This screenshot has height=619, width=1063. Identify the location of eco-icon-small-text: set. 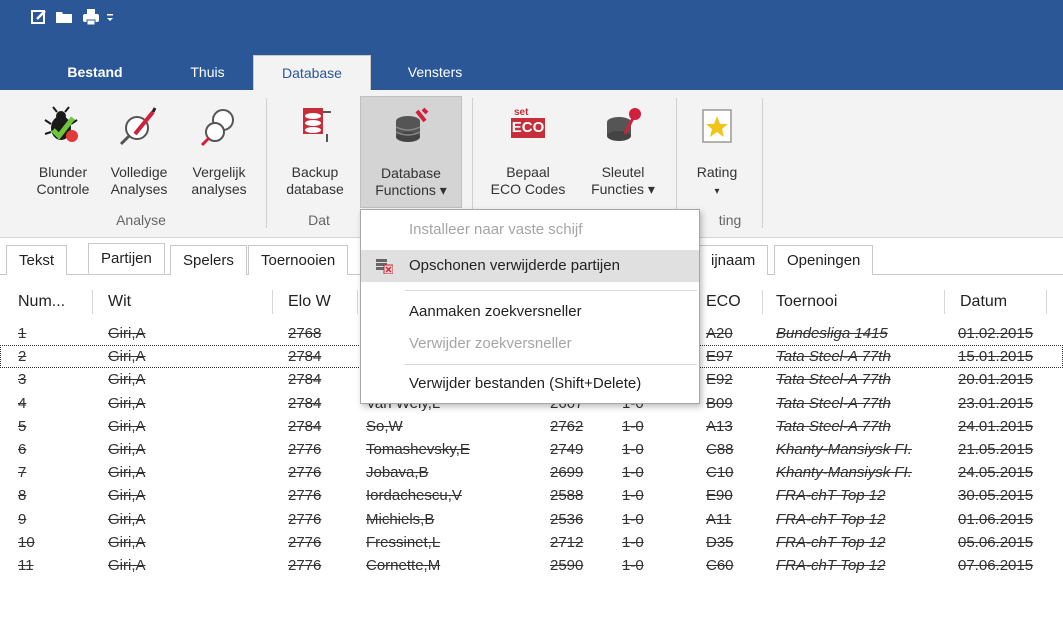
(521, 112).